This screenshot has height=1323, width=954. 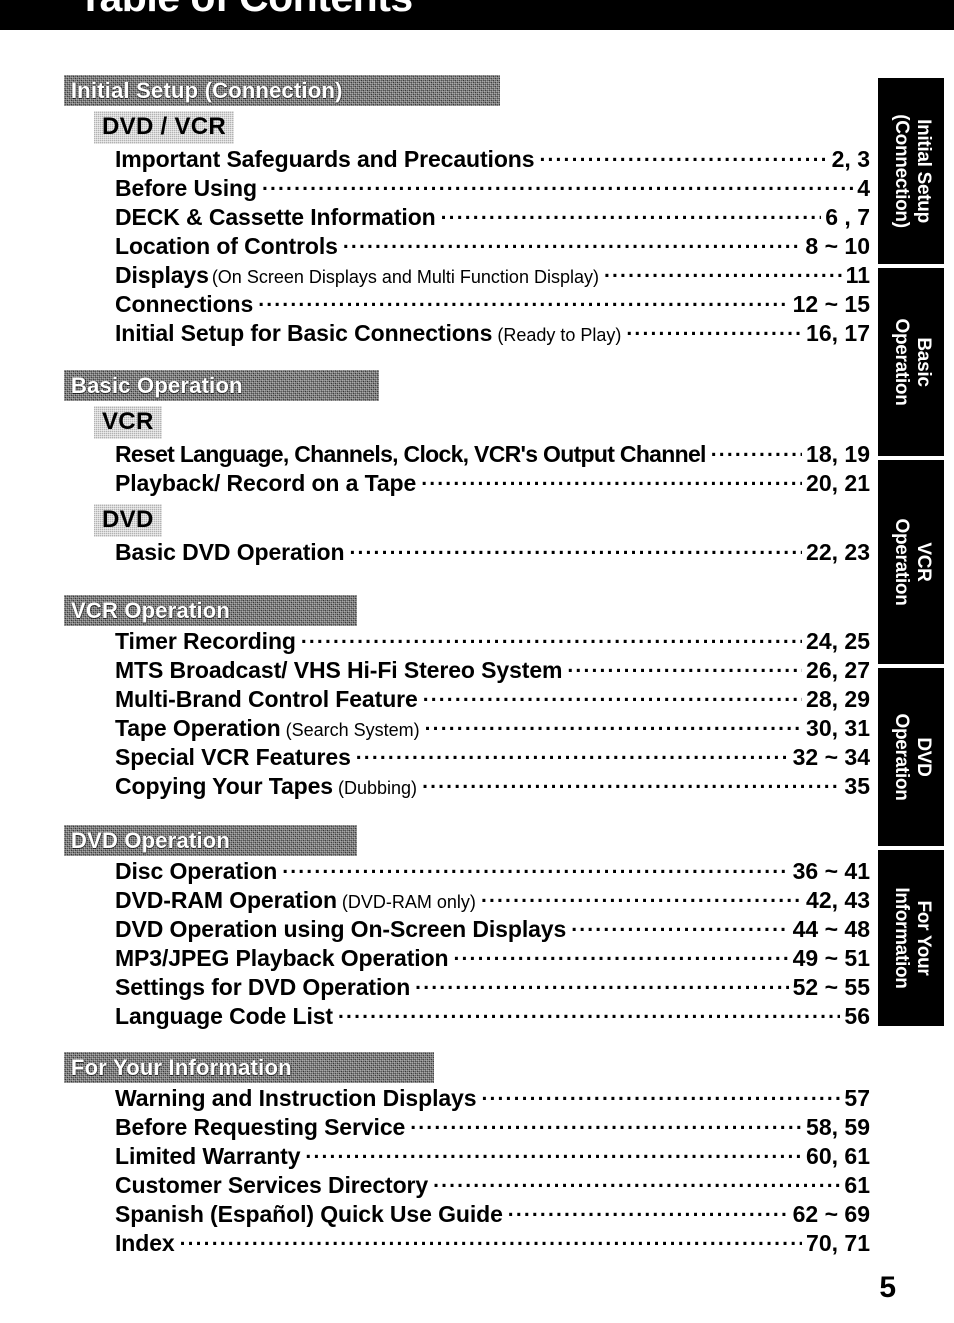 What do you see at coordinates (911, 562) in the screenshot?
I see `side-tab-3: VCR Operation` at bounding box center [911, 562].